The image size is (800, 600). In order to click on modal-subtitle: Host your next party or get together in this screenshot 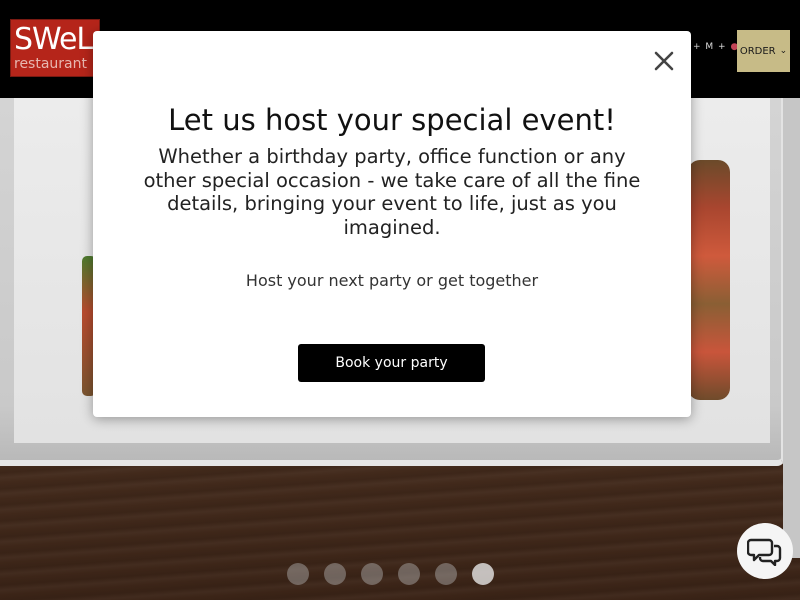, I will do `click(392, 280)`.